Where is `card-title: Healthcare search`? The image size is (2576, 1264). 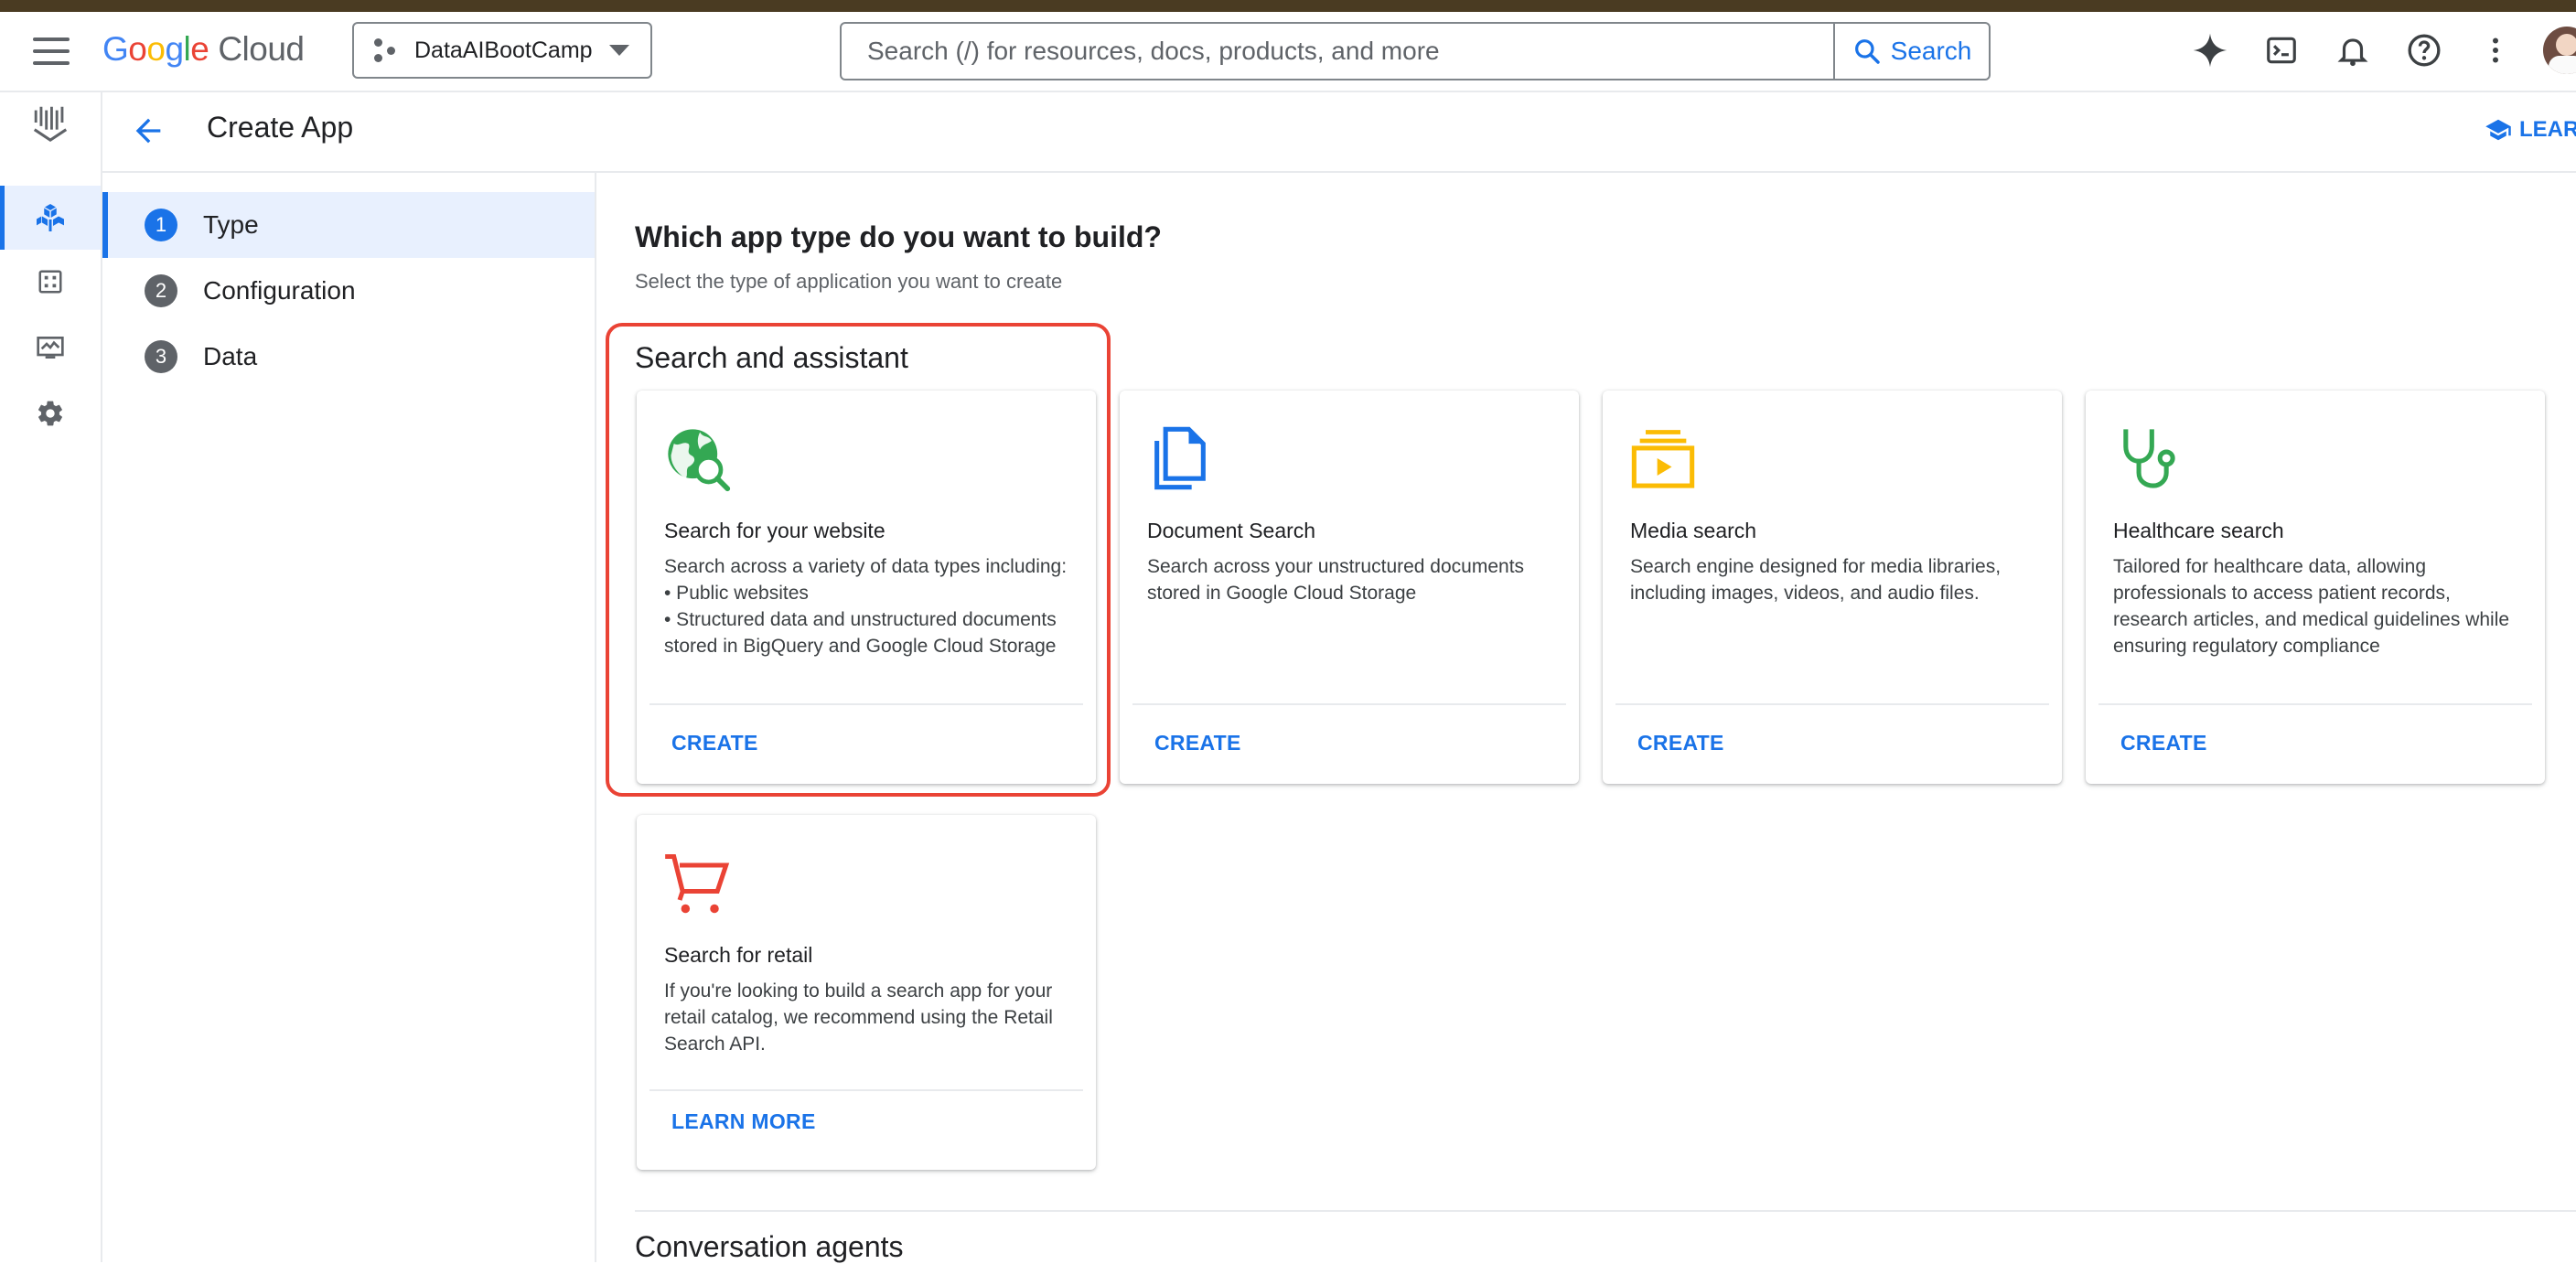 card-title: Healthcare search is located at coordinates (2199, 531).